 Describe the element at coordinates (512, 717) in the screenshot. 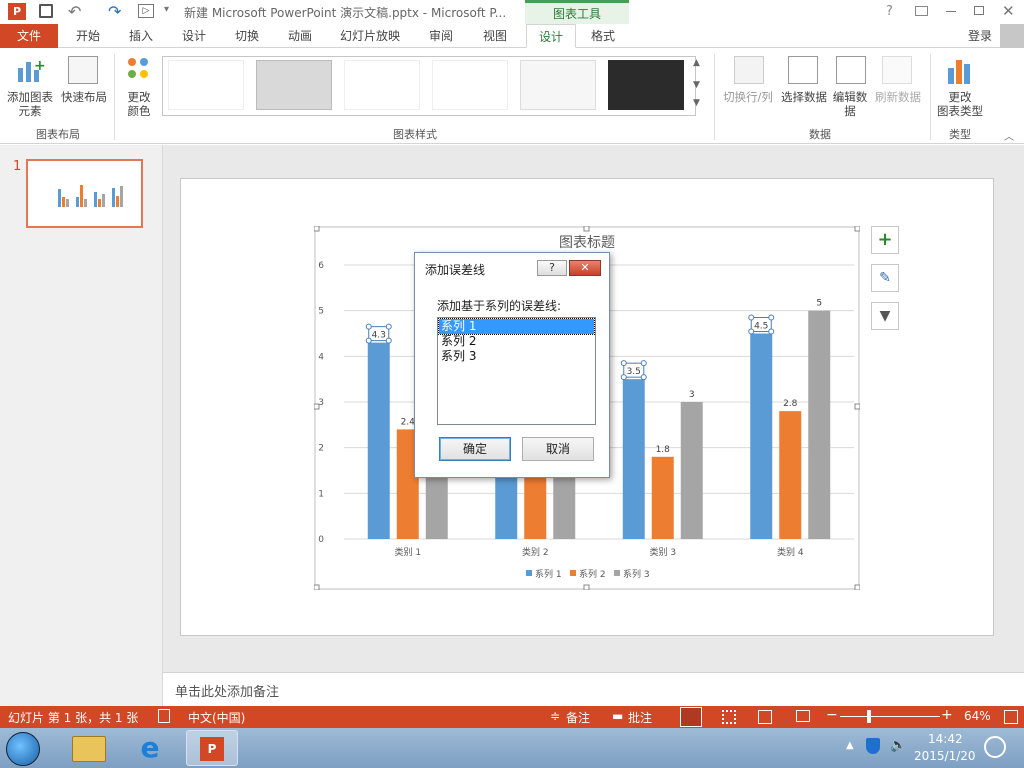

I see `status-bar: 幻灯片 第 1 张，共 1 张 中文(中国) ≑ 备注 ▬ 批注 − + 64%` at that location.